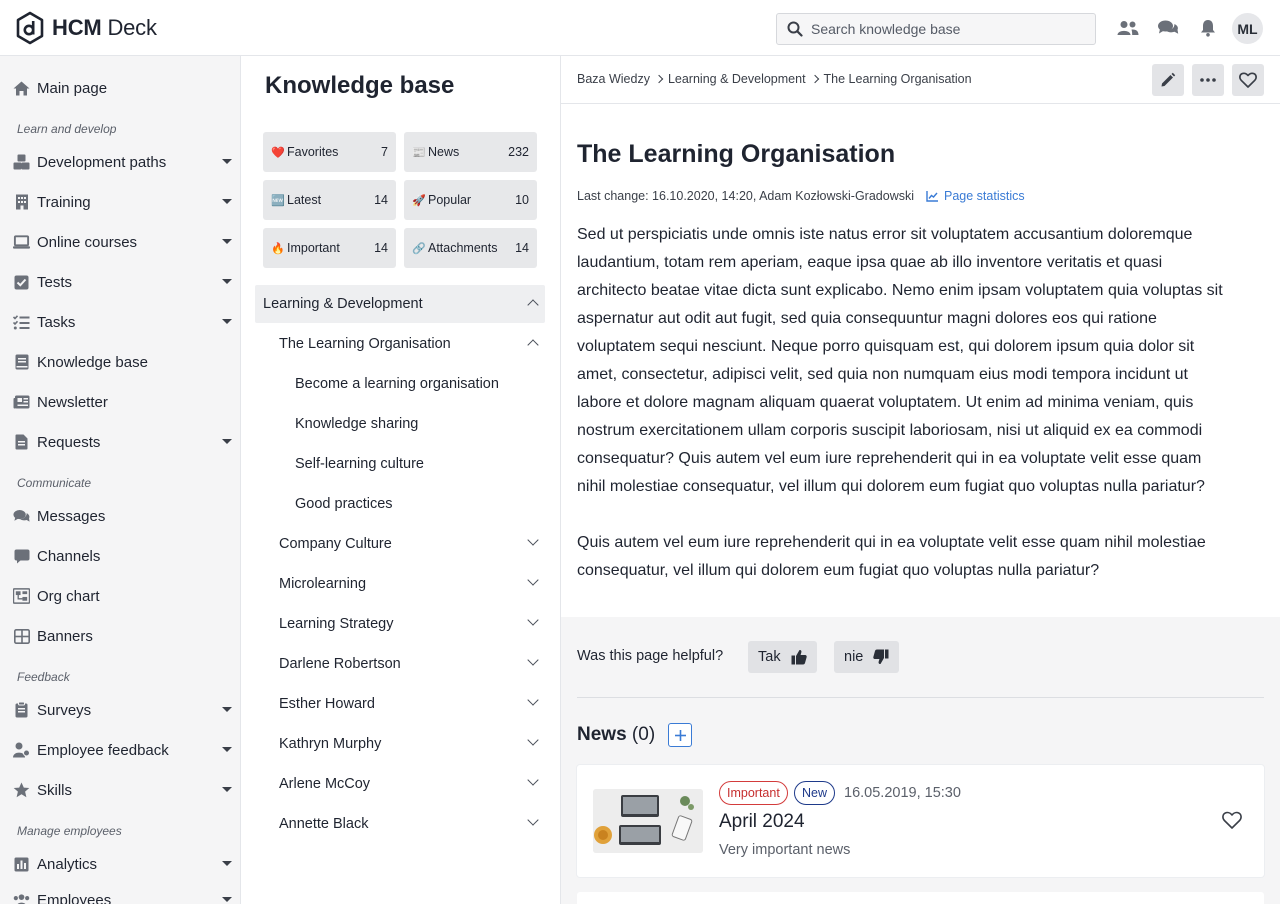 The image size is (1280, 904). Describe the element at coordinates (69, 831) in the screenshot. I see `sidebar-section-heading: Manage employees` at that location.